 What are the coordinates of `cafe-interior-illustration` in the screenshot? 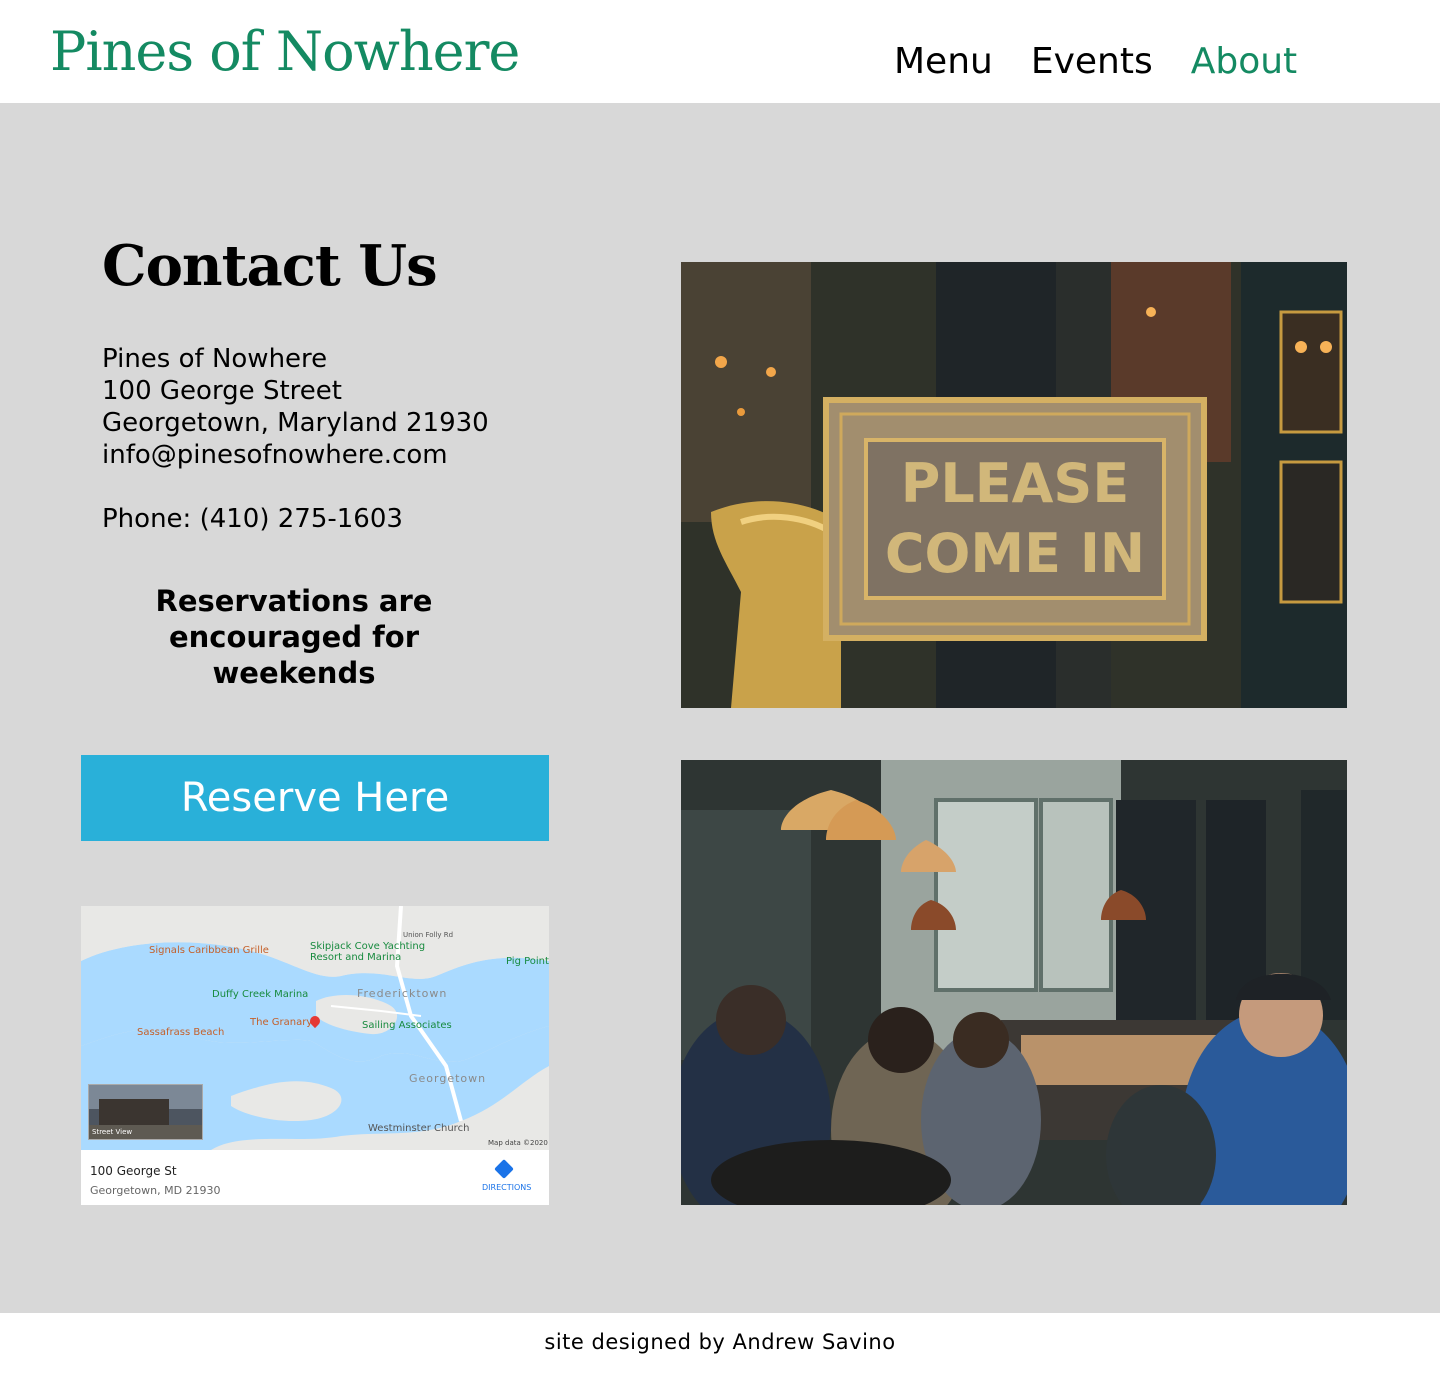 It's located at (1014, 982).